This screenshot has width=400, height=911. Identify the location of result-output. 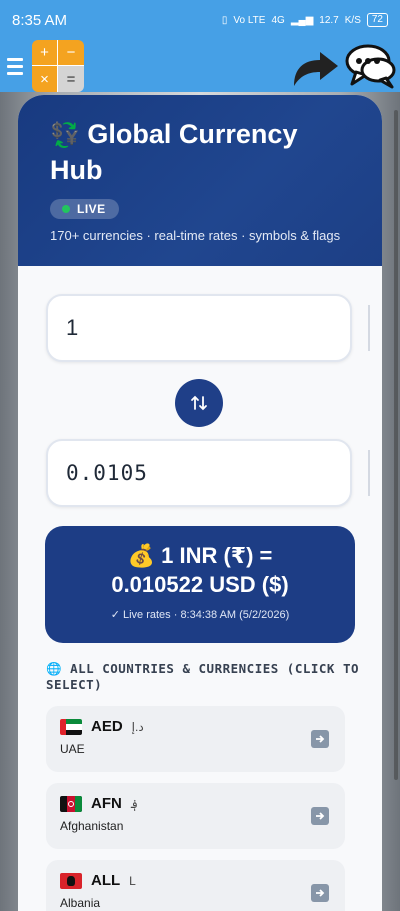
(199, 473).